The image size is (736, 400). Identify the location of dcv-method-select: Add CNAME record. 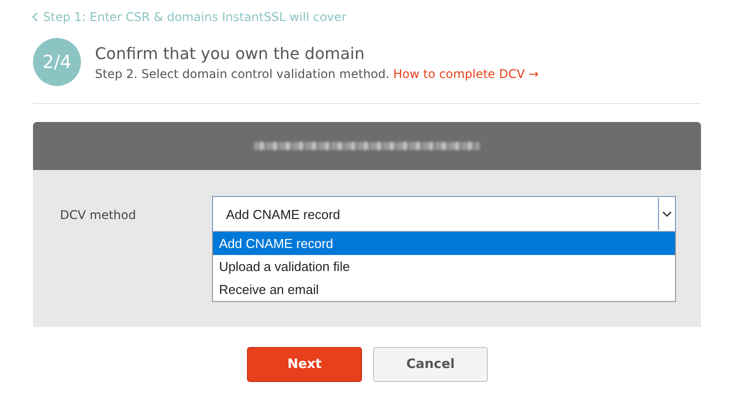
(444, 214).